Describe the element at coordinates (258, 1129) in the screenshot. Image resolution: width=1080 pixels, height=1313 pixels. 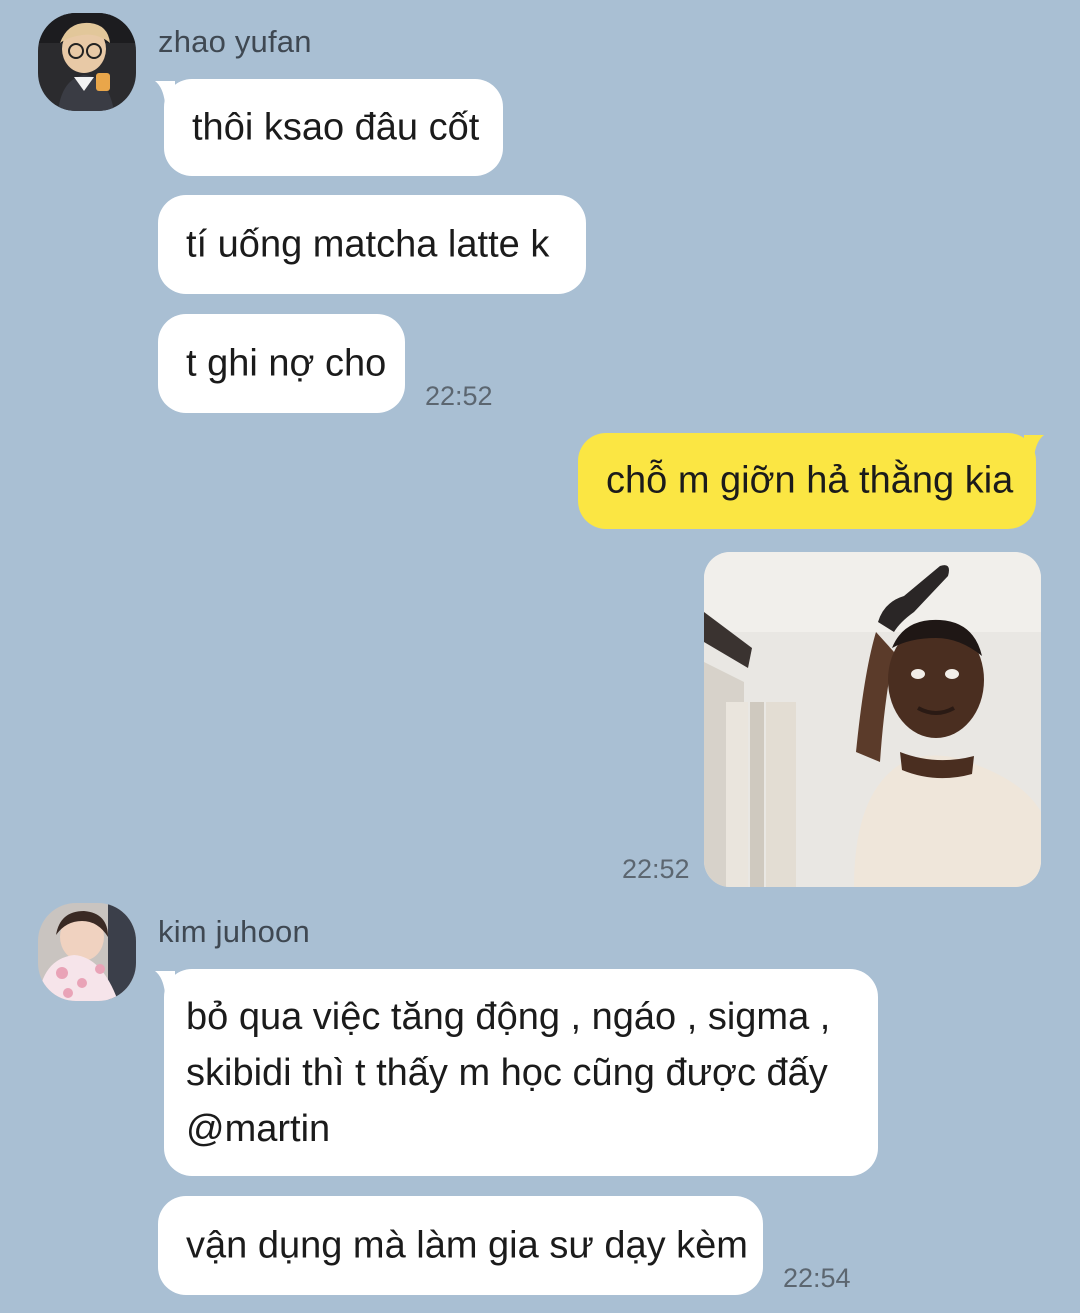
I see `message-text-line: @martin` at that location.